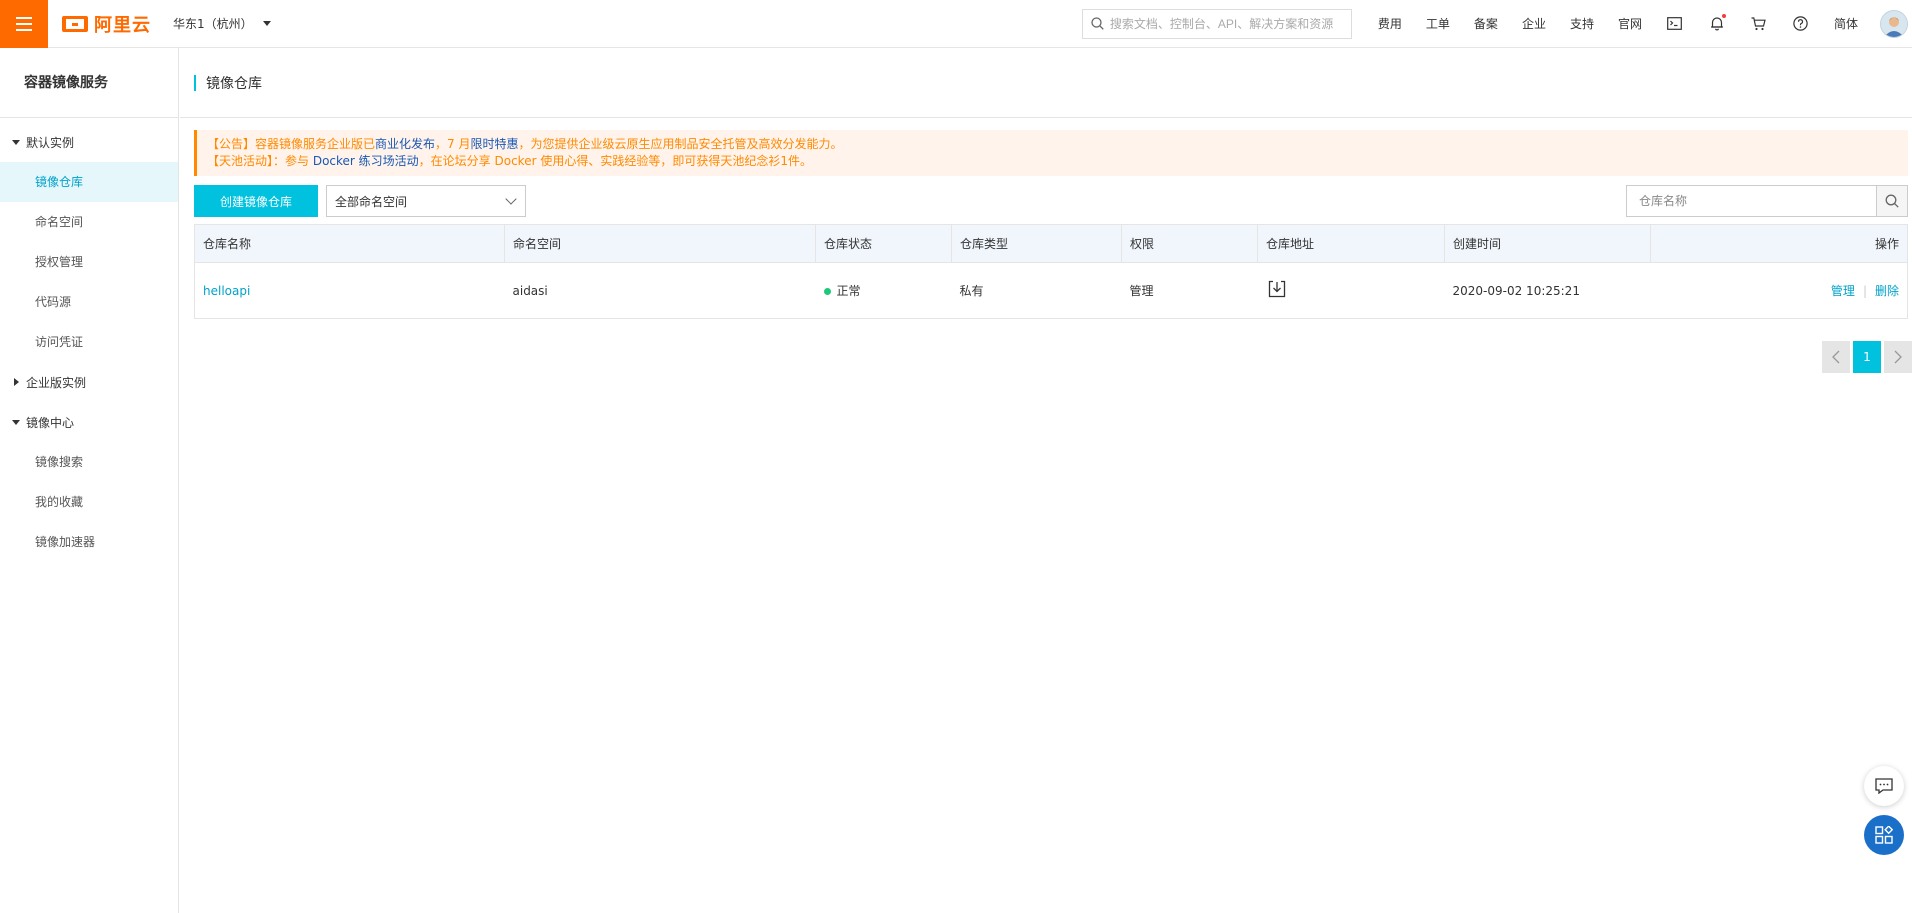  I want to click on prev-page-button, so click(1836, 357).